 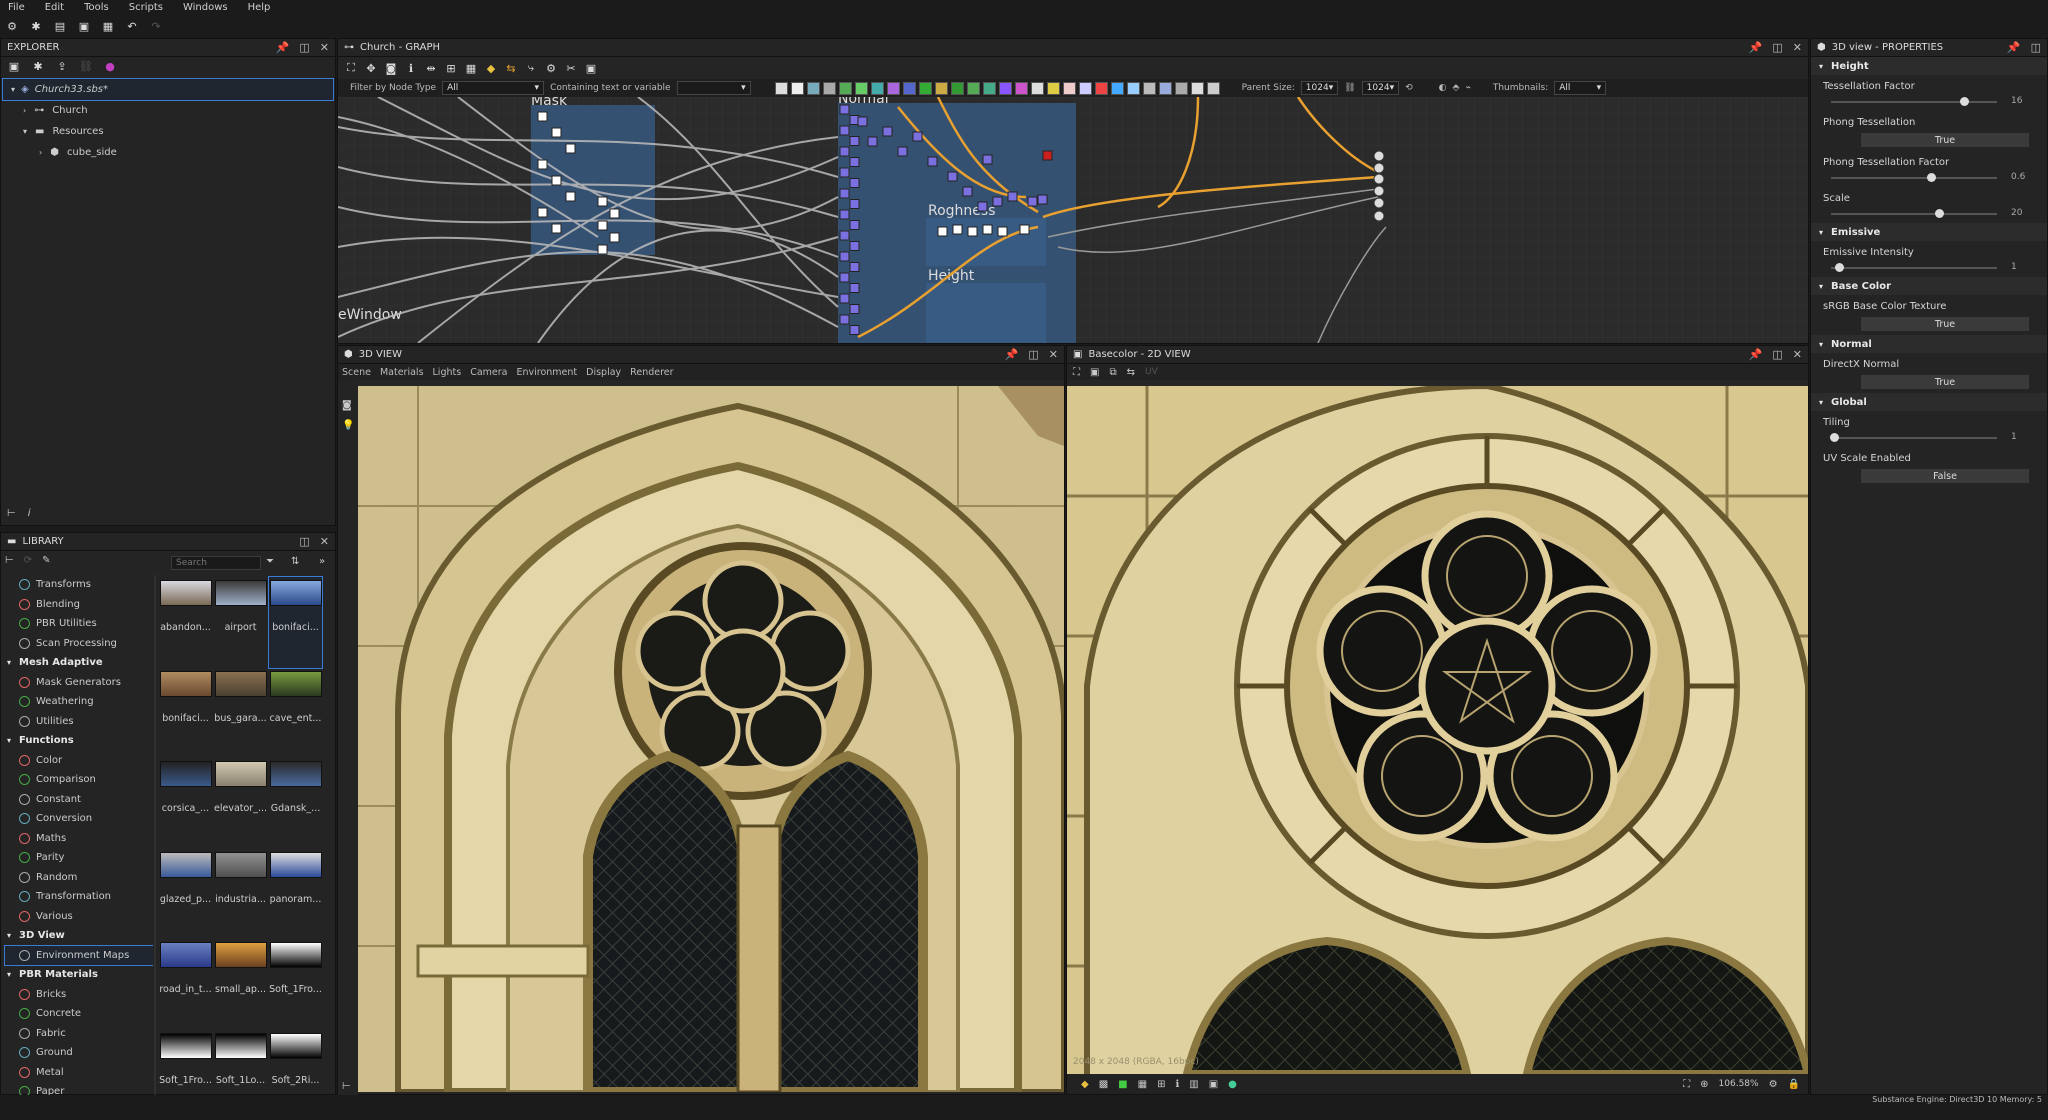 What do you see at coordinates (79, 663) in the screenshot?
I see `library-category: ▾Mesh Adaptive` at bounding box center [79, 663].